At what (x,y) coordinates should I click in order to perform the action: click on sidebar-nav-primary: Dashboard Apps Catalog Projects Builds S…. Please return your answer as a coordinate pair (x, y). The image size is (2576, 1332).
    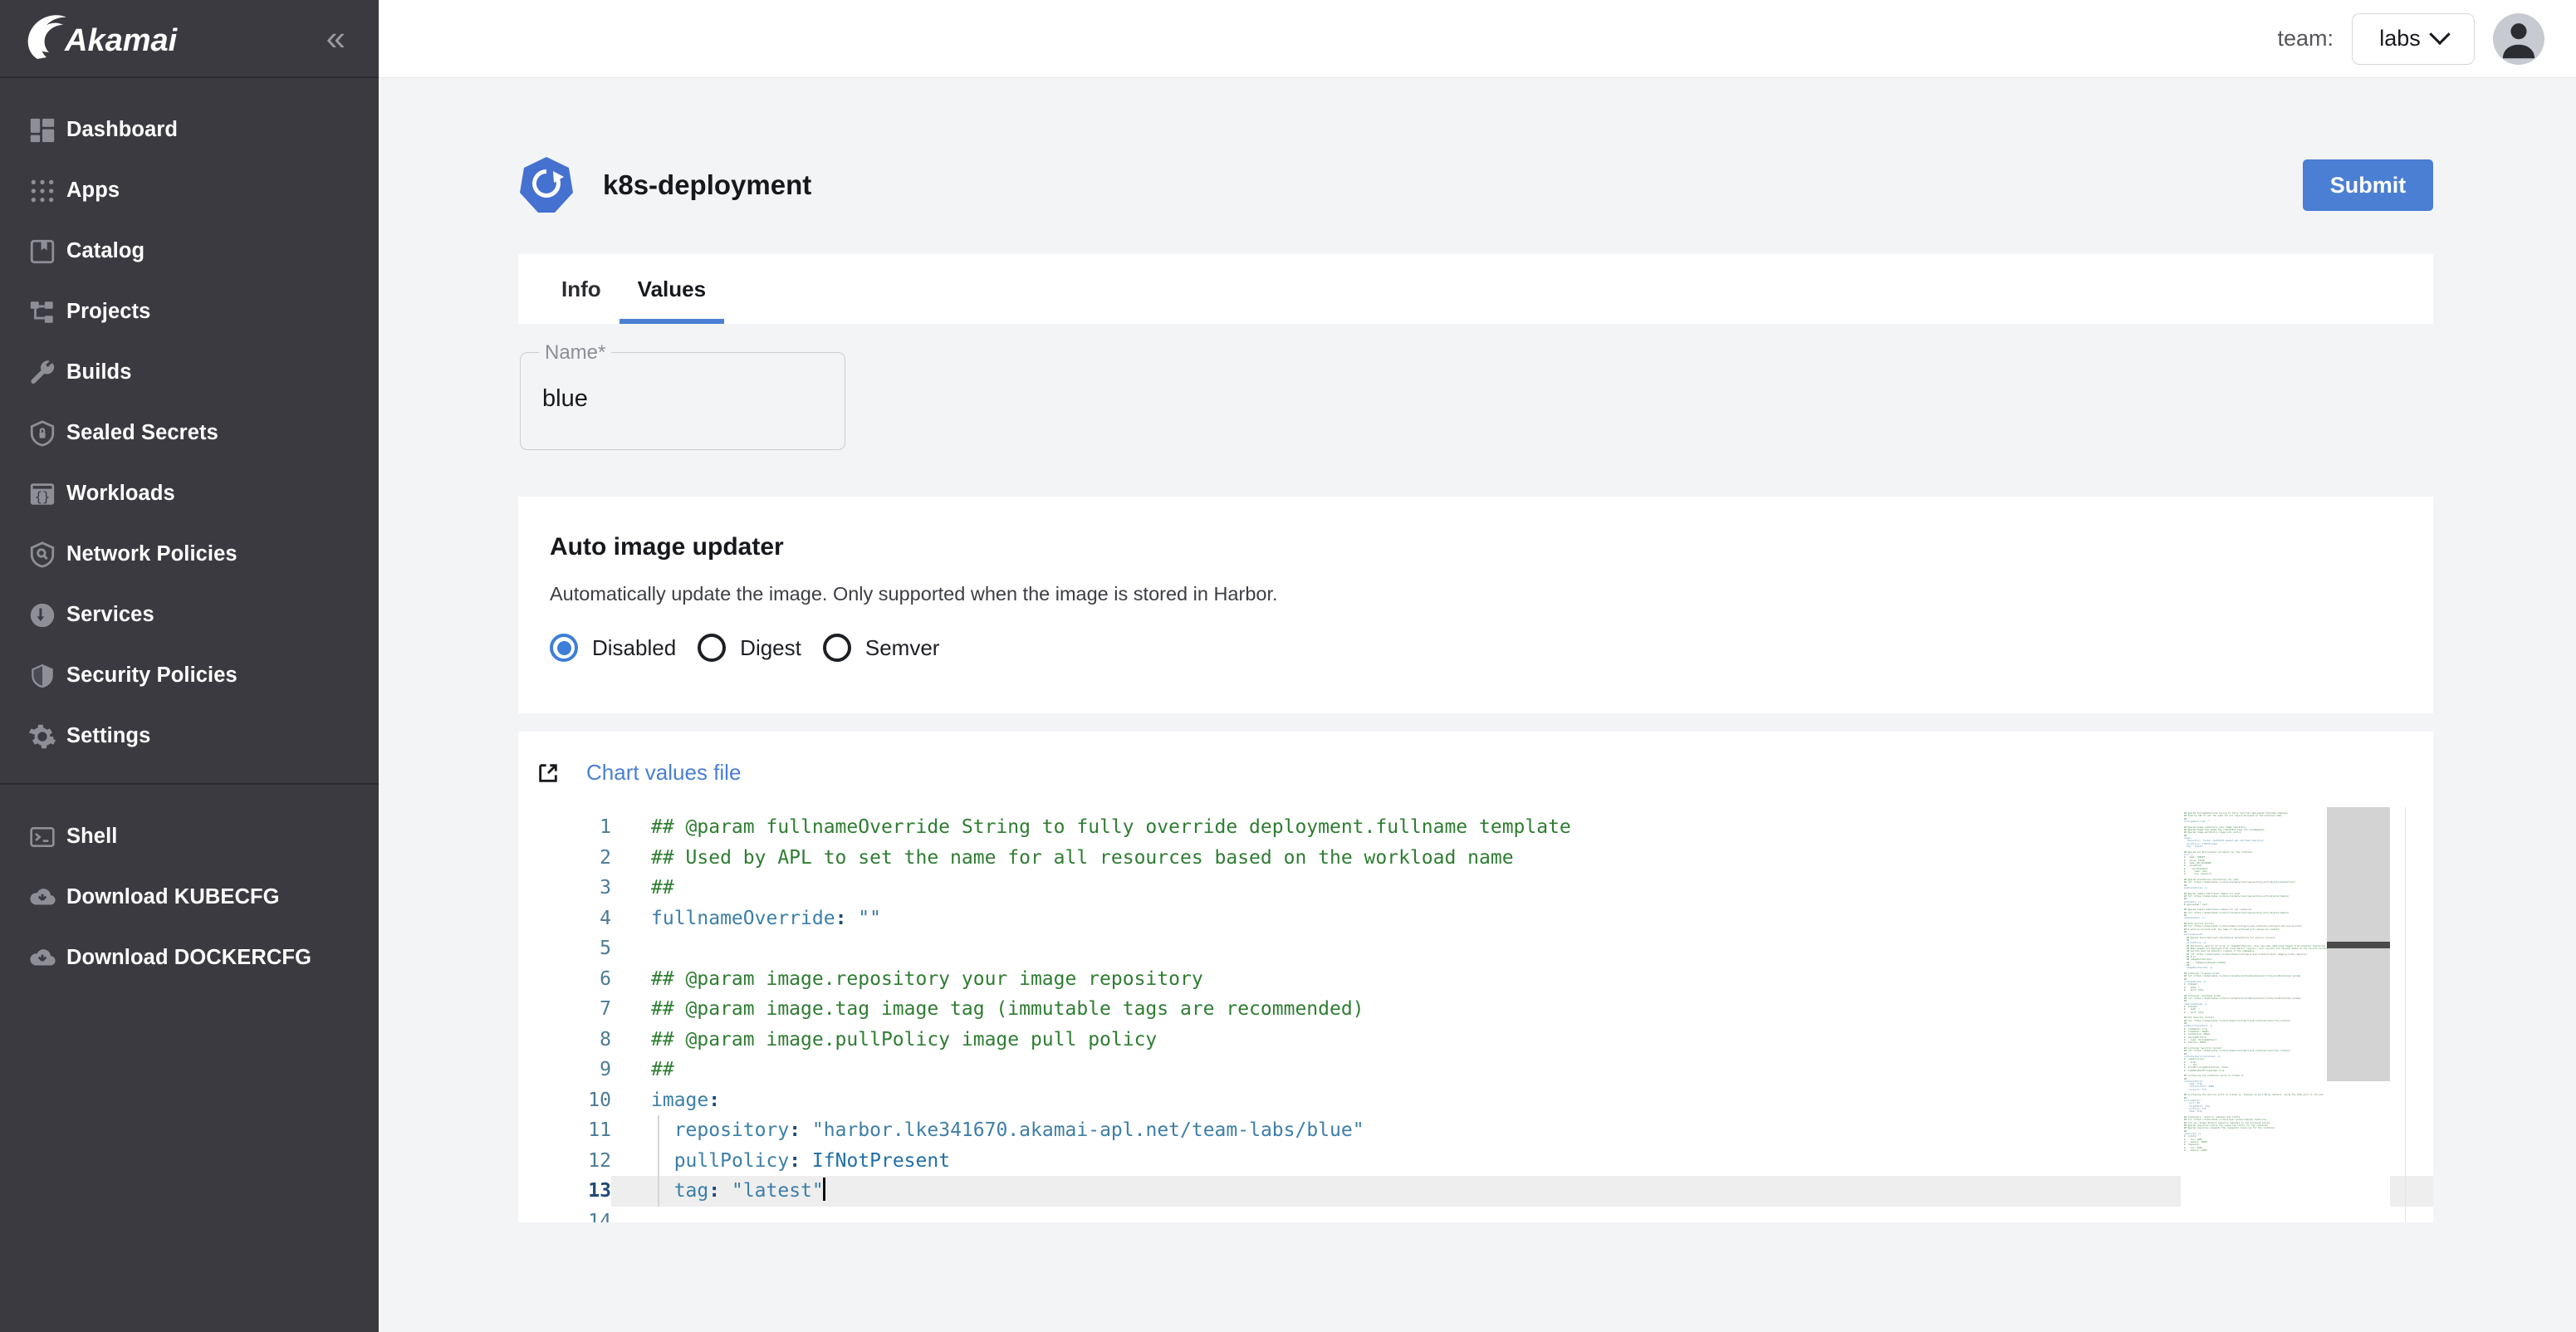
    Looking at the image, I should click on (190, 422).